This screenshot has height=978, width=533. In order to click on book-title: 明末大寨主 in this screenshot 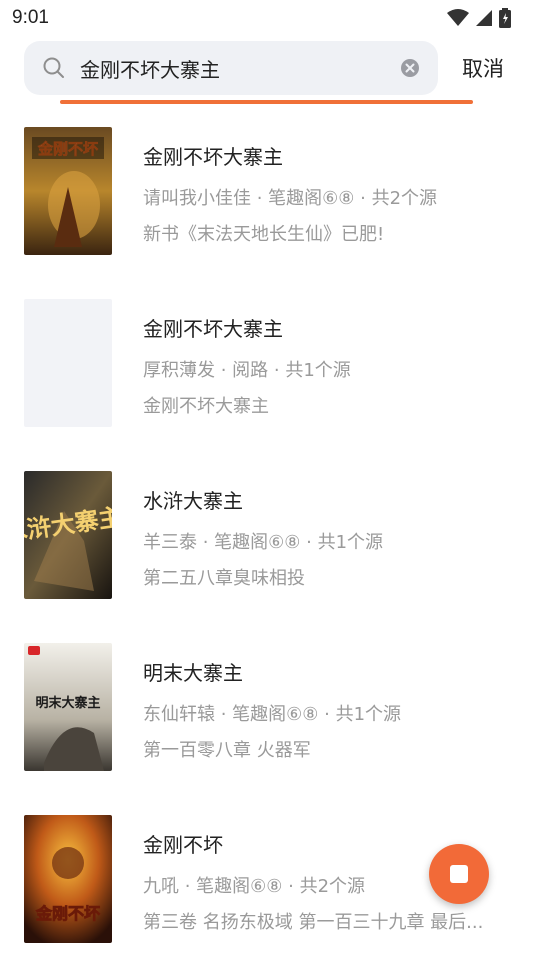, I will do `click(193, 673)`.